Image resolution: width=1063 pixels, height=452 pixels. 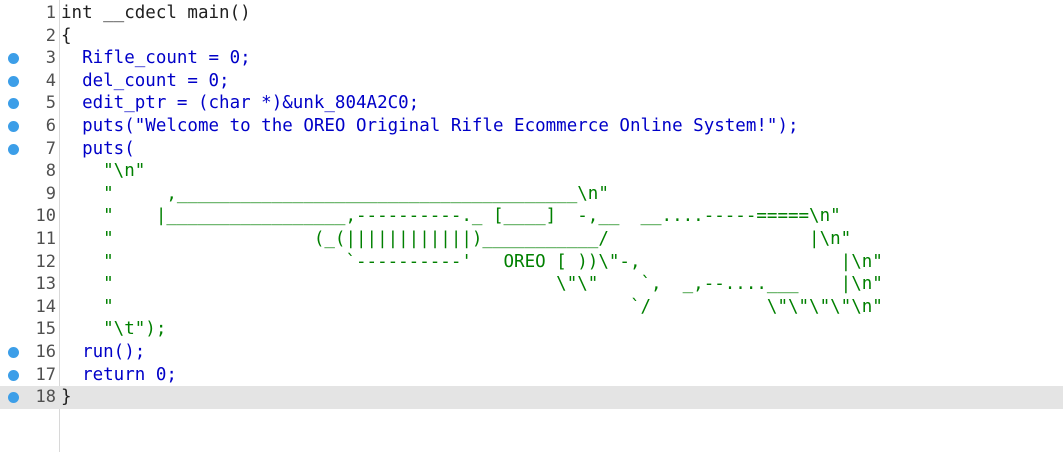 I want to click on code-line: 5 edit_ptr = (char *)&unk_804A2C0;, so click(x=531, y=103).